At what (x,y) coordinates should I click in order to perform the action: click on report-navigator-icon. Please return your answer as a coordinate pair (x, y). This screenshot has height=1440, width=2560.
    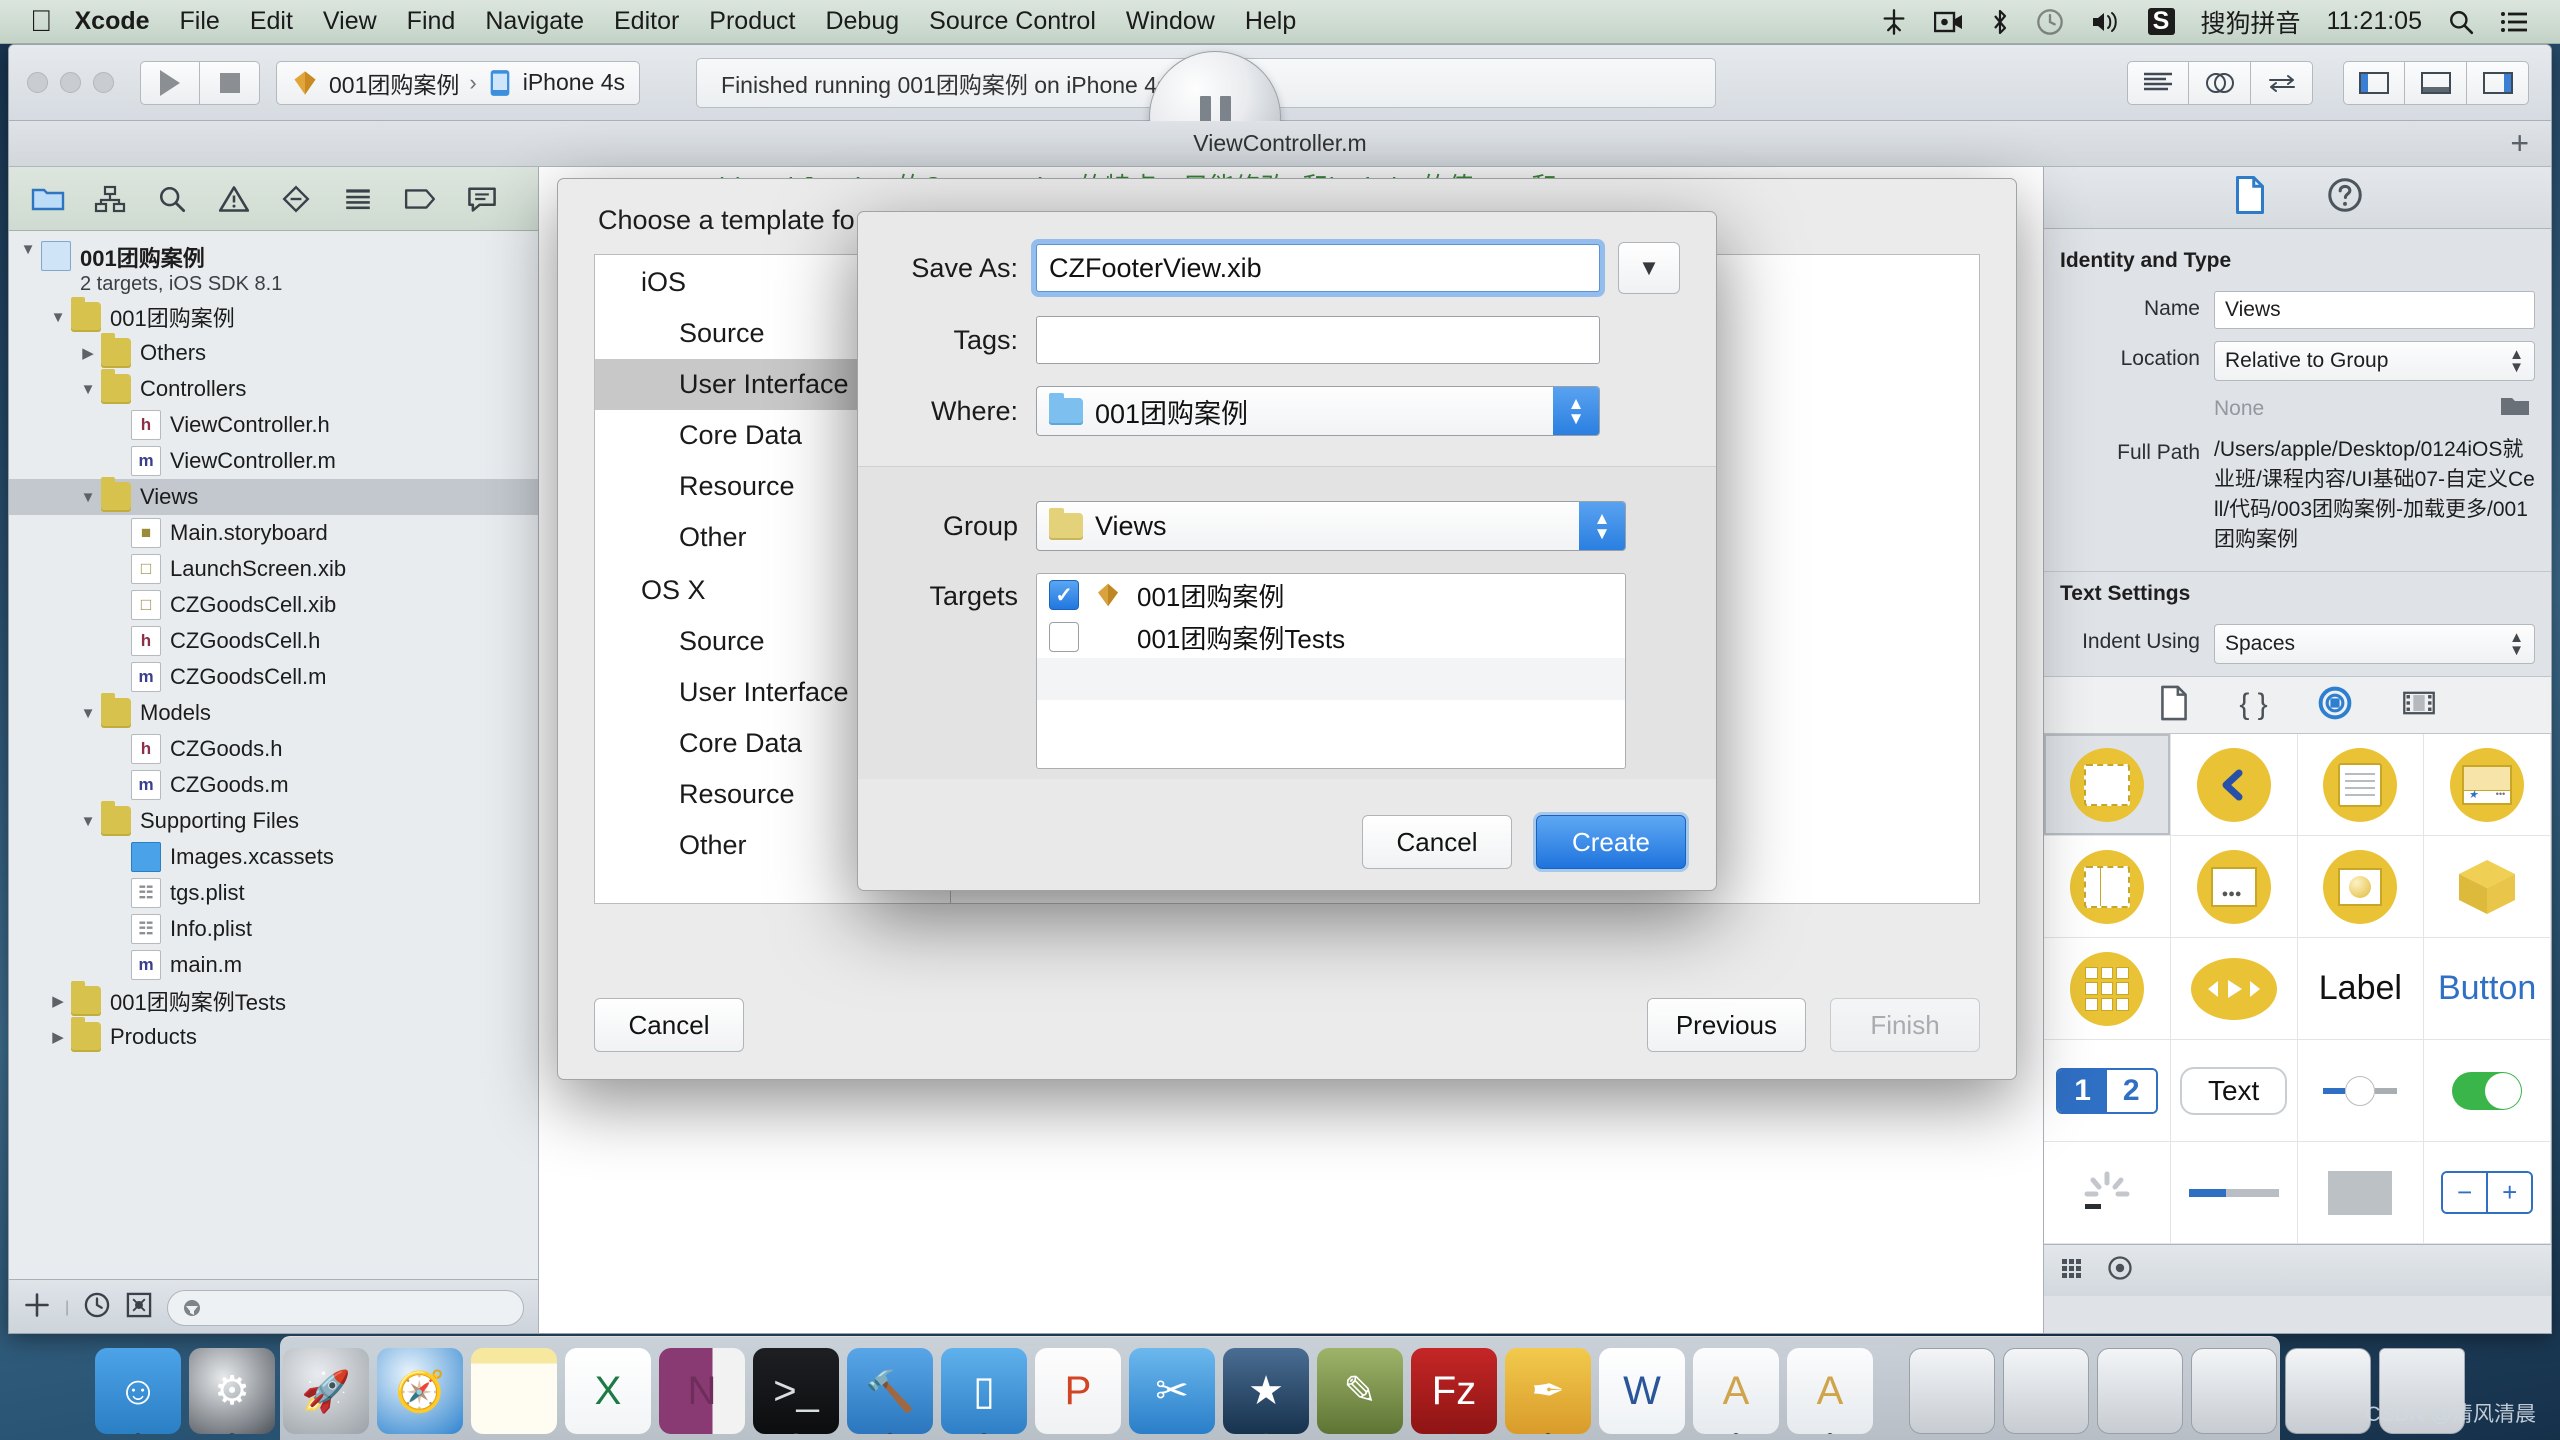
    Looking at the image, I should click on (482, 199).